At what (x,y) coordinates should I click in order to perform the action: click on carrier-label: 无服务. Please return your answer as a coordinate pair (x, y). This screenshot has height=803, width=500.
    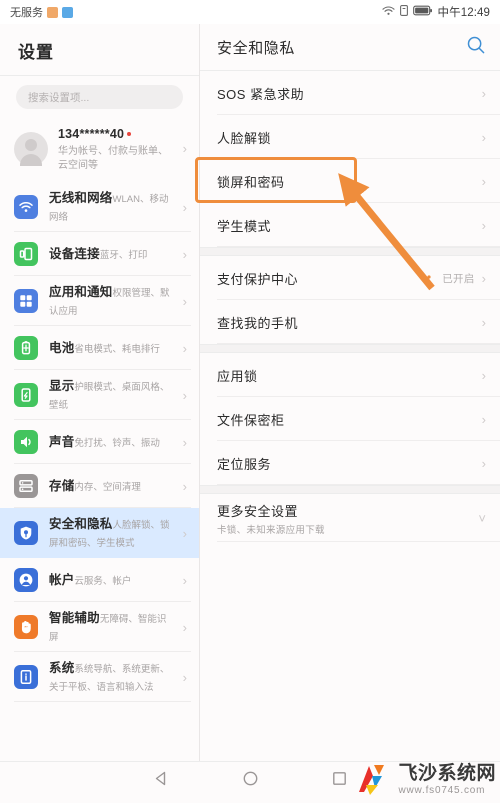
    Looking at the image, I should click on (26, 13).